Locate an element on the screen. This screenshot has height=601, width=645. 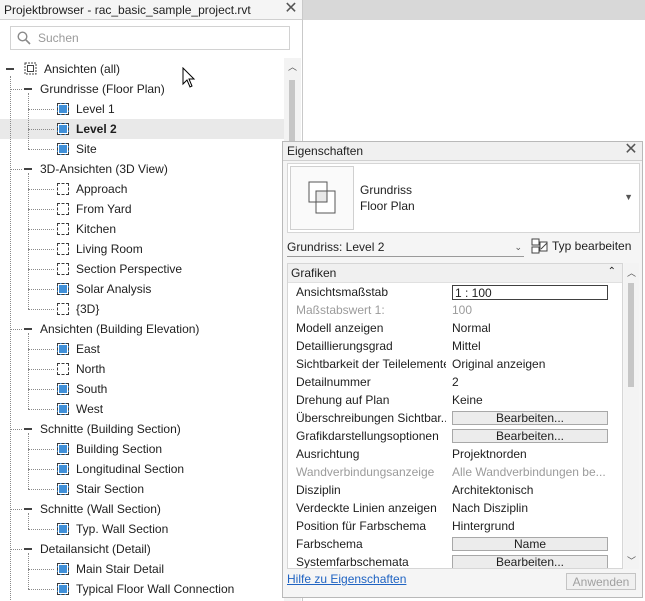
property-value: Keine is located at coordinates (532, 400).